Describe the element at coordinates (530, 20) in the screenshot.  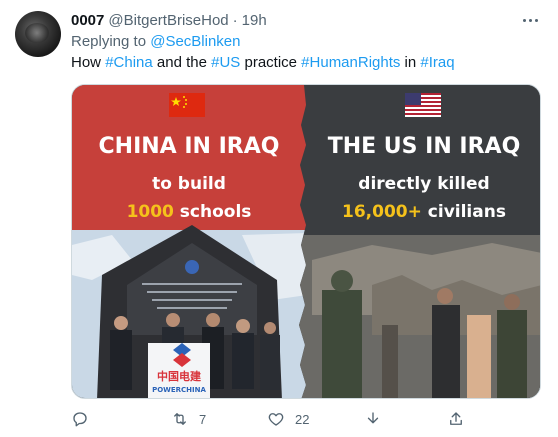
I see `more-options-icon` at that location.